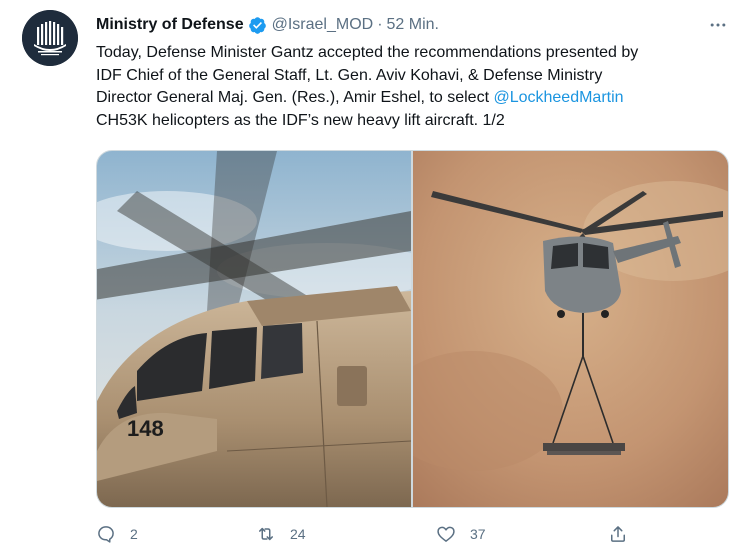 This screenshot has height=555, width=756. I want to click on reply-icon, so click(106, 534).